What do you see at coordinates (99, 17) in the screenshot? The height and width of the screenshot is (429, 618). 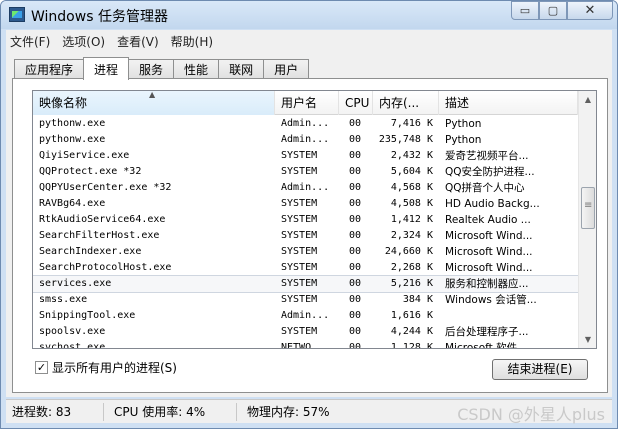 I see `window-title: Windows 任务管理器` at bounding box center [99, 17].